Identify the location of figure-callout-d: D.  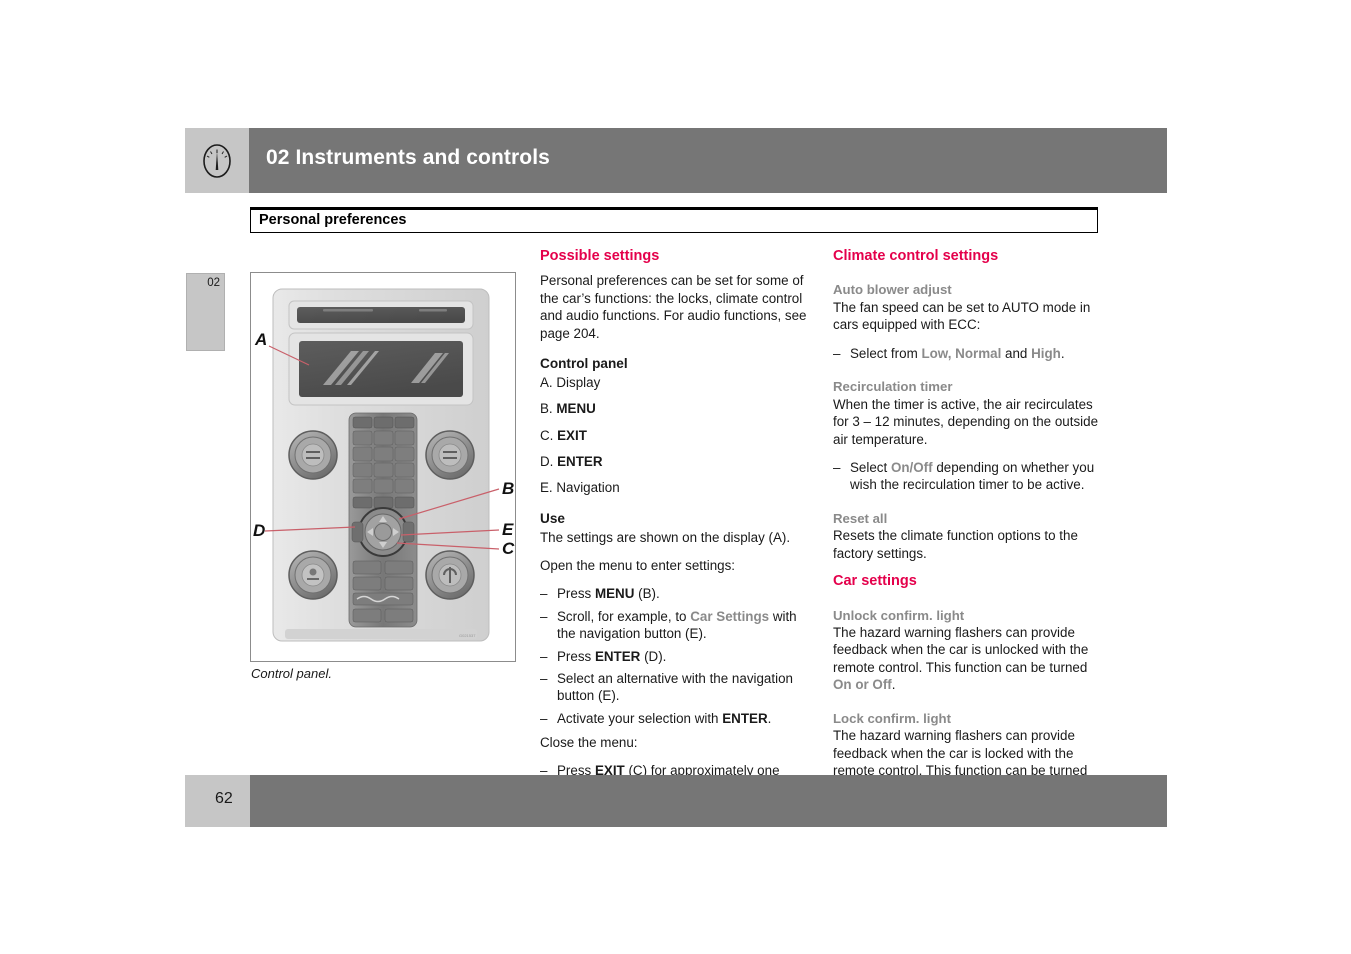
(259, 530).